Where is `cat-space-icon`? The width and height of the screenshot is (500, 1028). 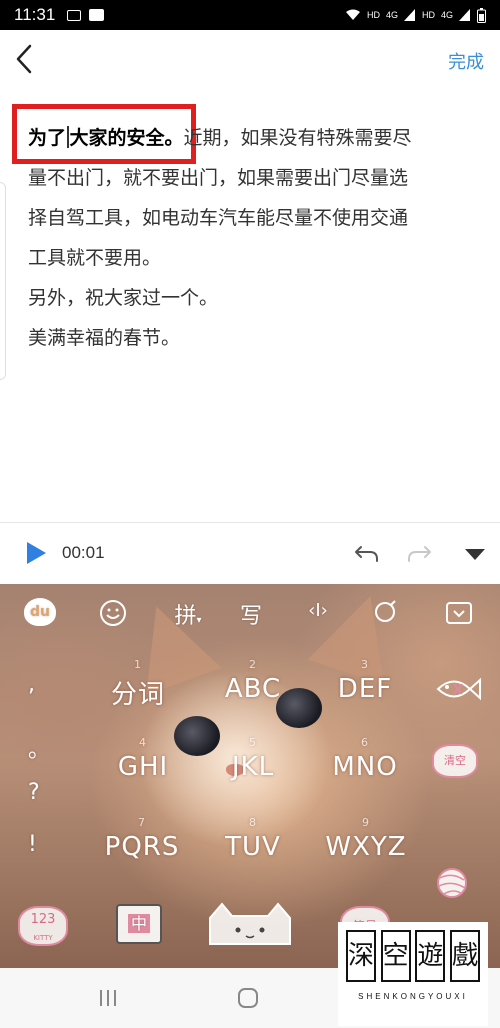
cat-space-icon is located at coordinates (250, 923).